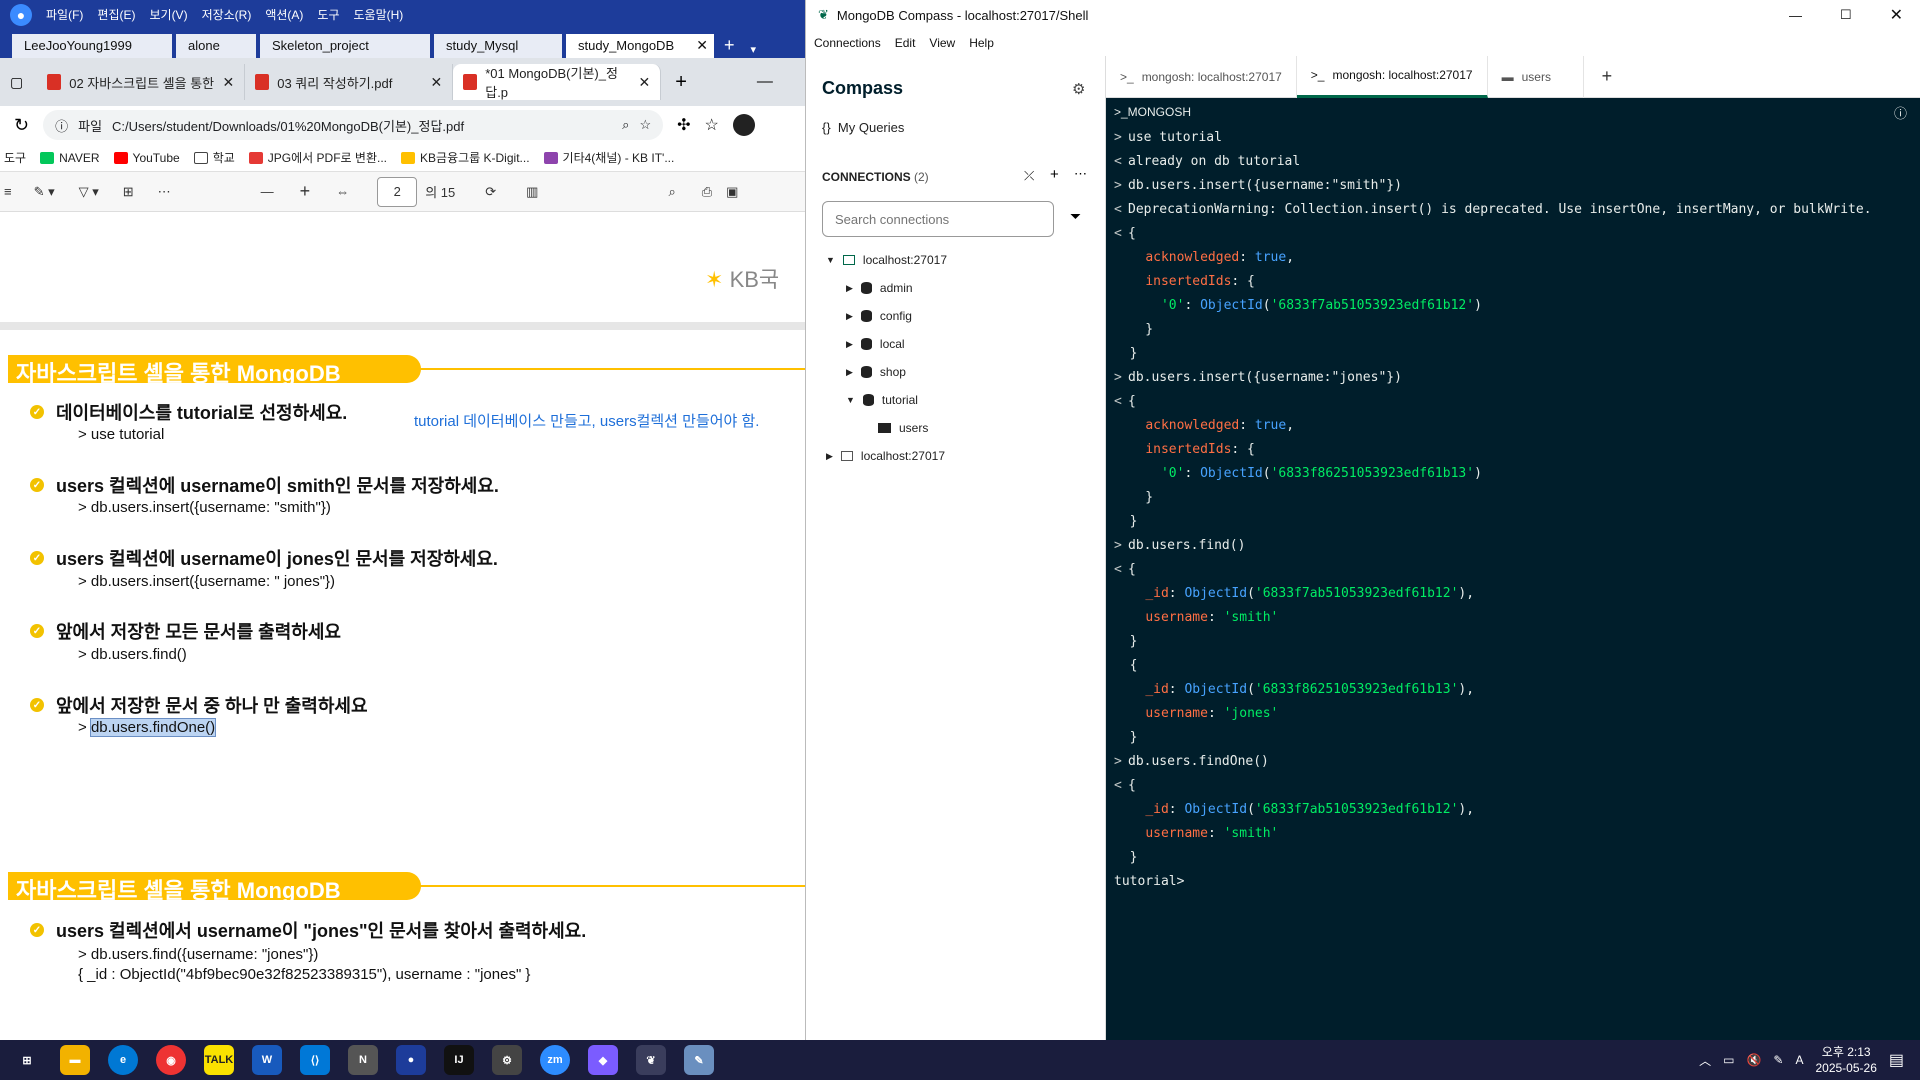 The image size is (1920, 1080). I want to click on search-connections-input, so click(938, 219).